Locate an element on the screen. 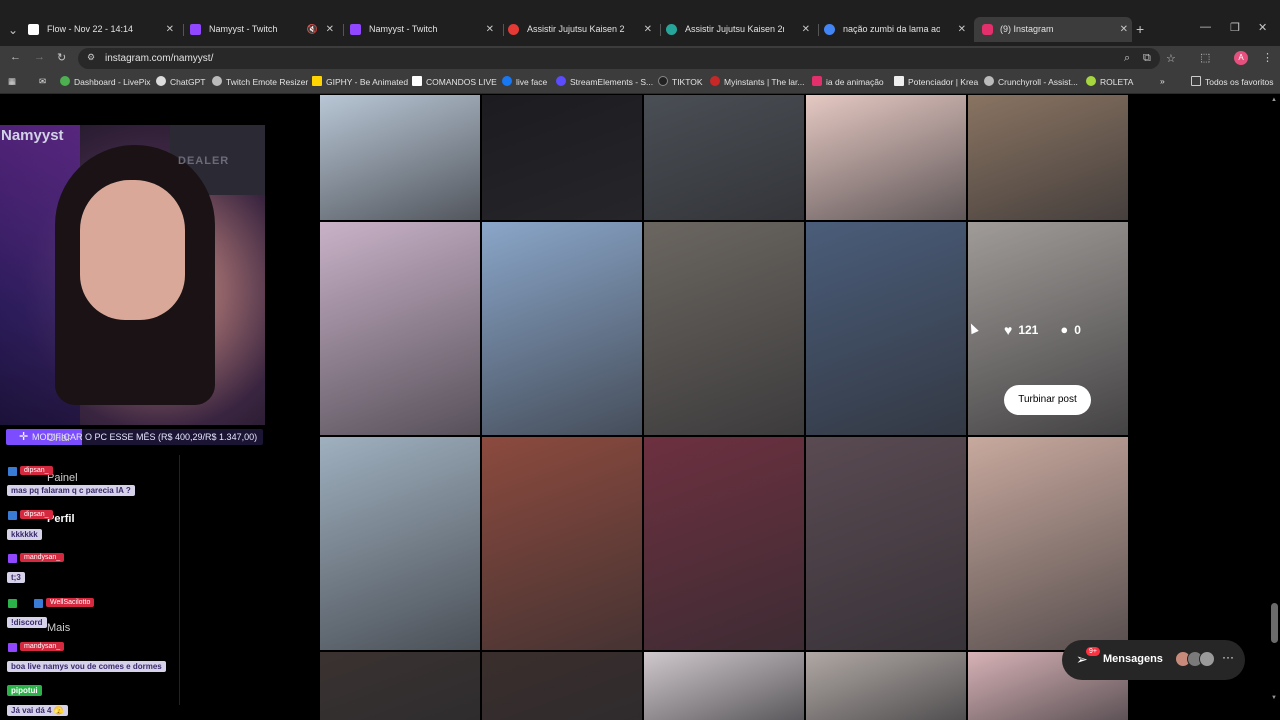  muted-speaker-icon: 🔇 is located at coordinates (312, 29).